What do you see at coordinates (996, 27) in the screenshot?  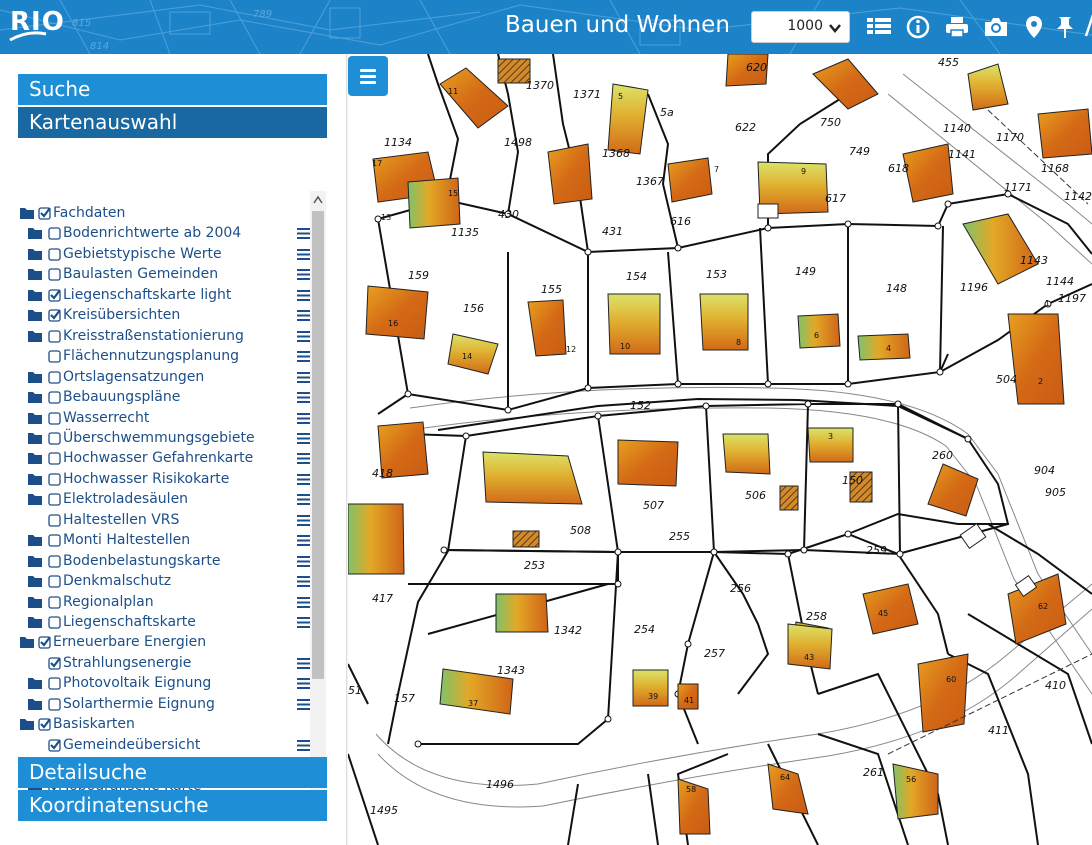 I see `camera-icon` at bounding box center [996, 27].